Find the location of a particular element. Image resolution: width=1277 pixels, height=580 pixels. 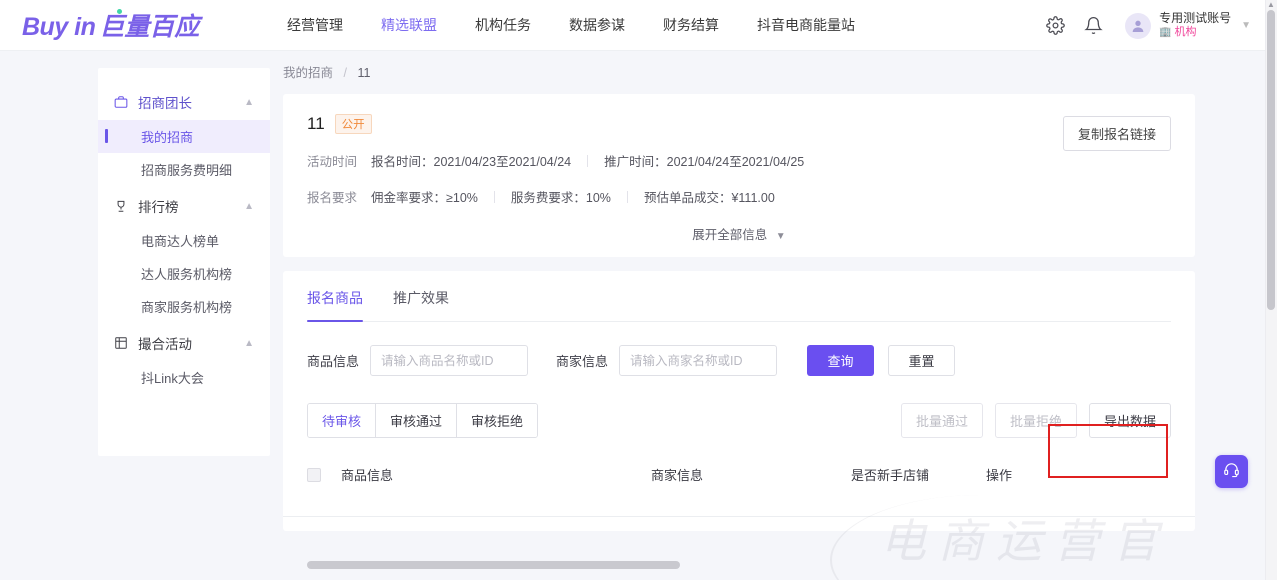

export-data-button: 导出数据 is located at coordinates (1129, 420).